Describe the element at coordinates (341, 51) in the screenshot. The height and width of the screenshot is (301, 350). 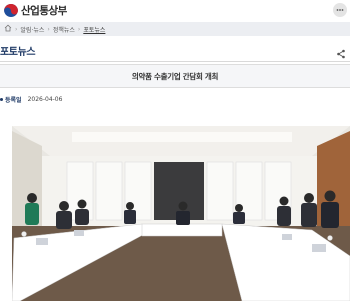
I see `share-icon` at that location.